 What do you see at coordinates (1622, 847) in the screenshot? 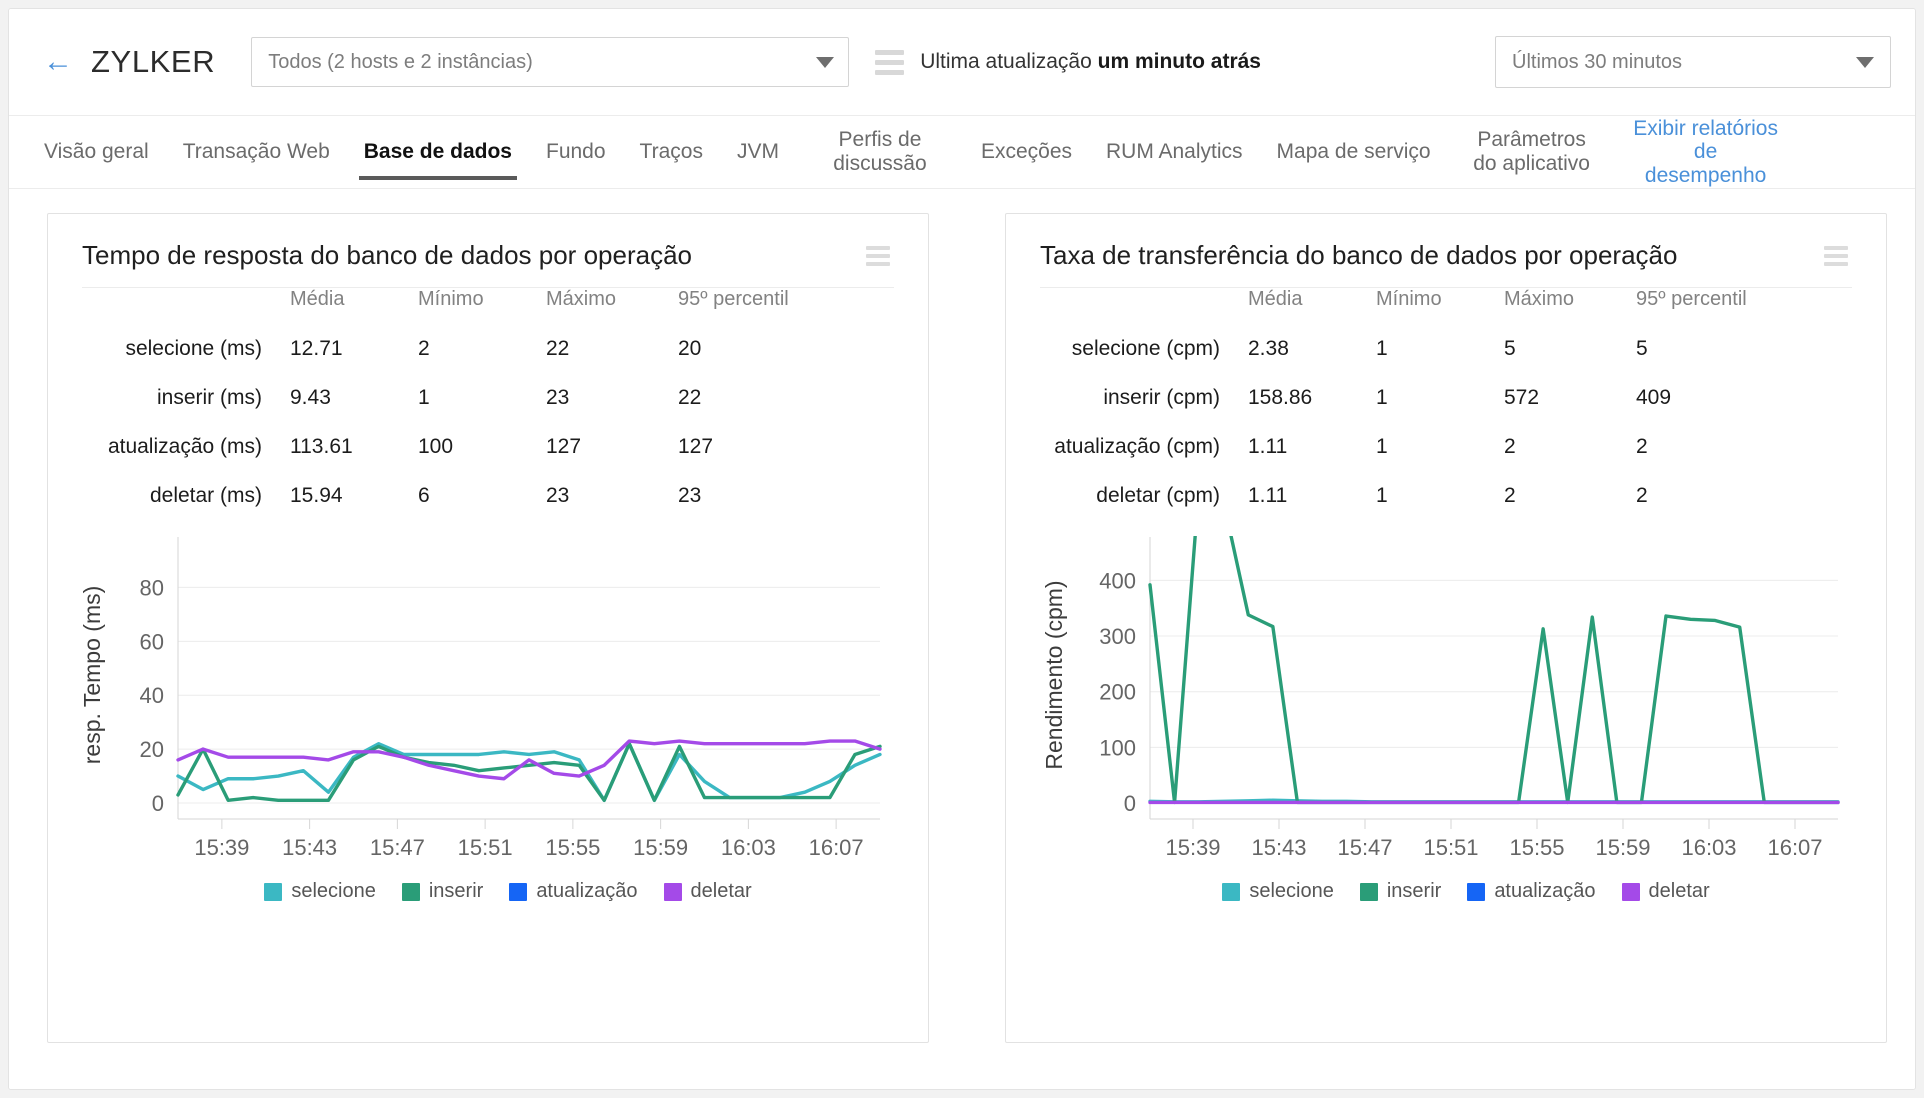
I see `x-tick-label: 15:59` at bounding box center [1622, 847].